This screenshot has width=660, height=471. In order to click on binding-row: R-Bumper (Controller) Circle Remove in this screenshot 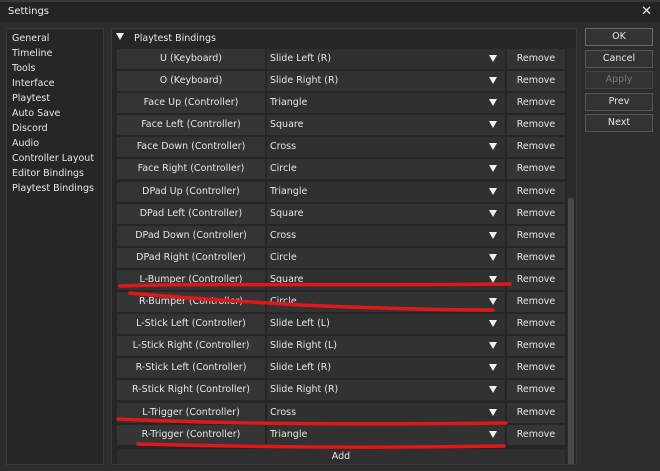, I will do `click(341, 302)`.